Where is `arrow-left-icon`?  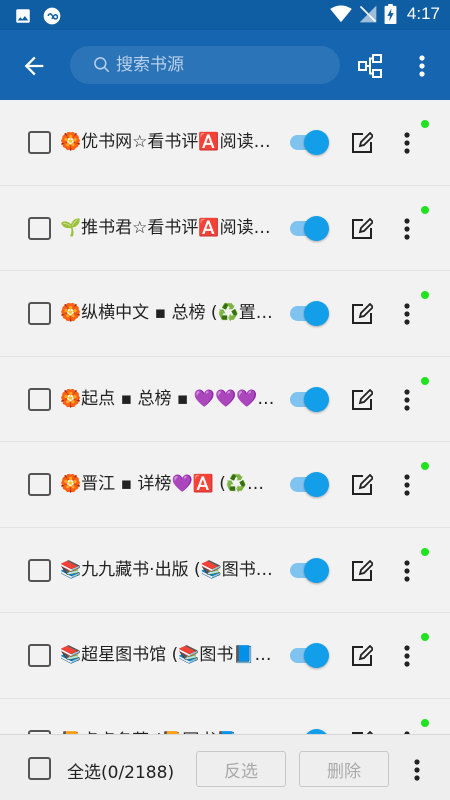
arrow-left-icon is located at coordinates (34, 66).